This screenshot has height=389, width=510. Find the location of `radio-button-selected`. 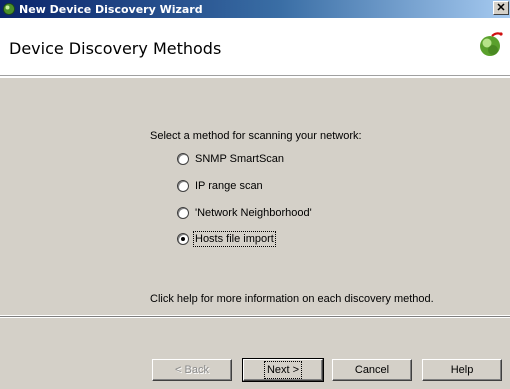

radio-button-selected is located at coordinates (183, 239).